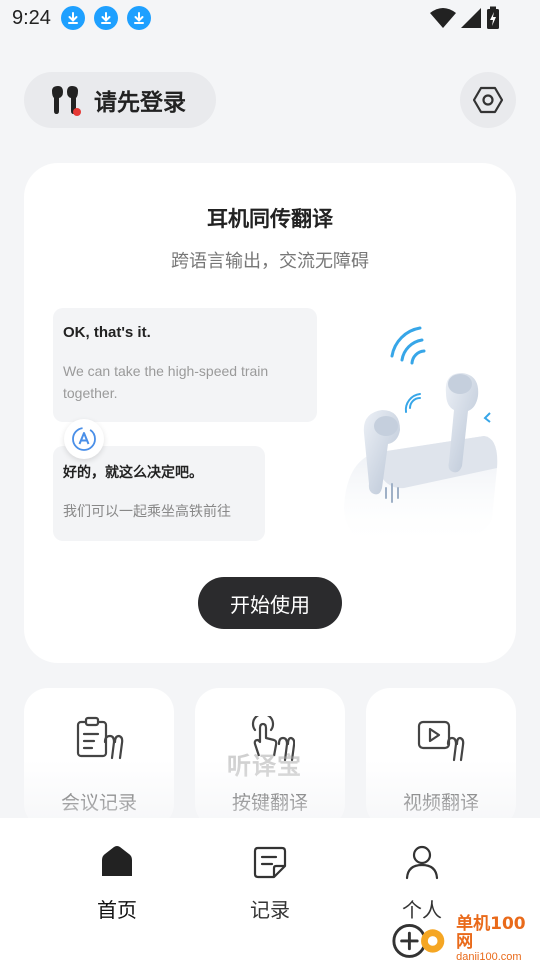  I want to click on card-title: 耳机同传翻译, so click(270, 219).